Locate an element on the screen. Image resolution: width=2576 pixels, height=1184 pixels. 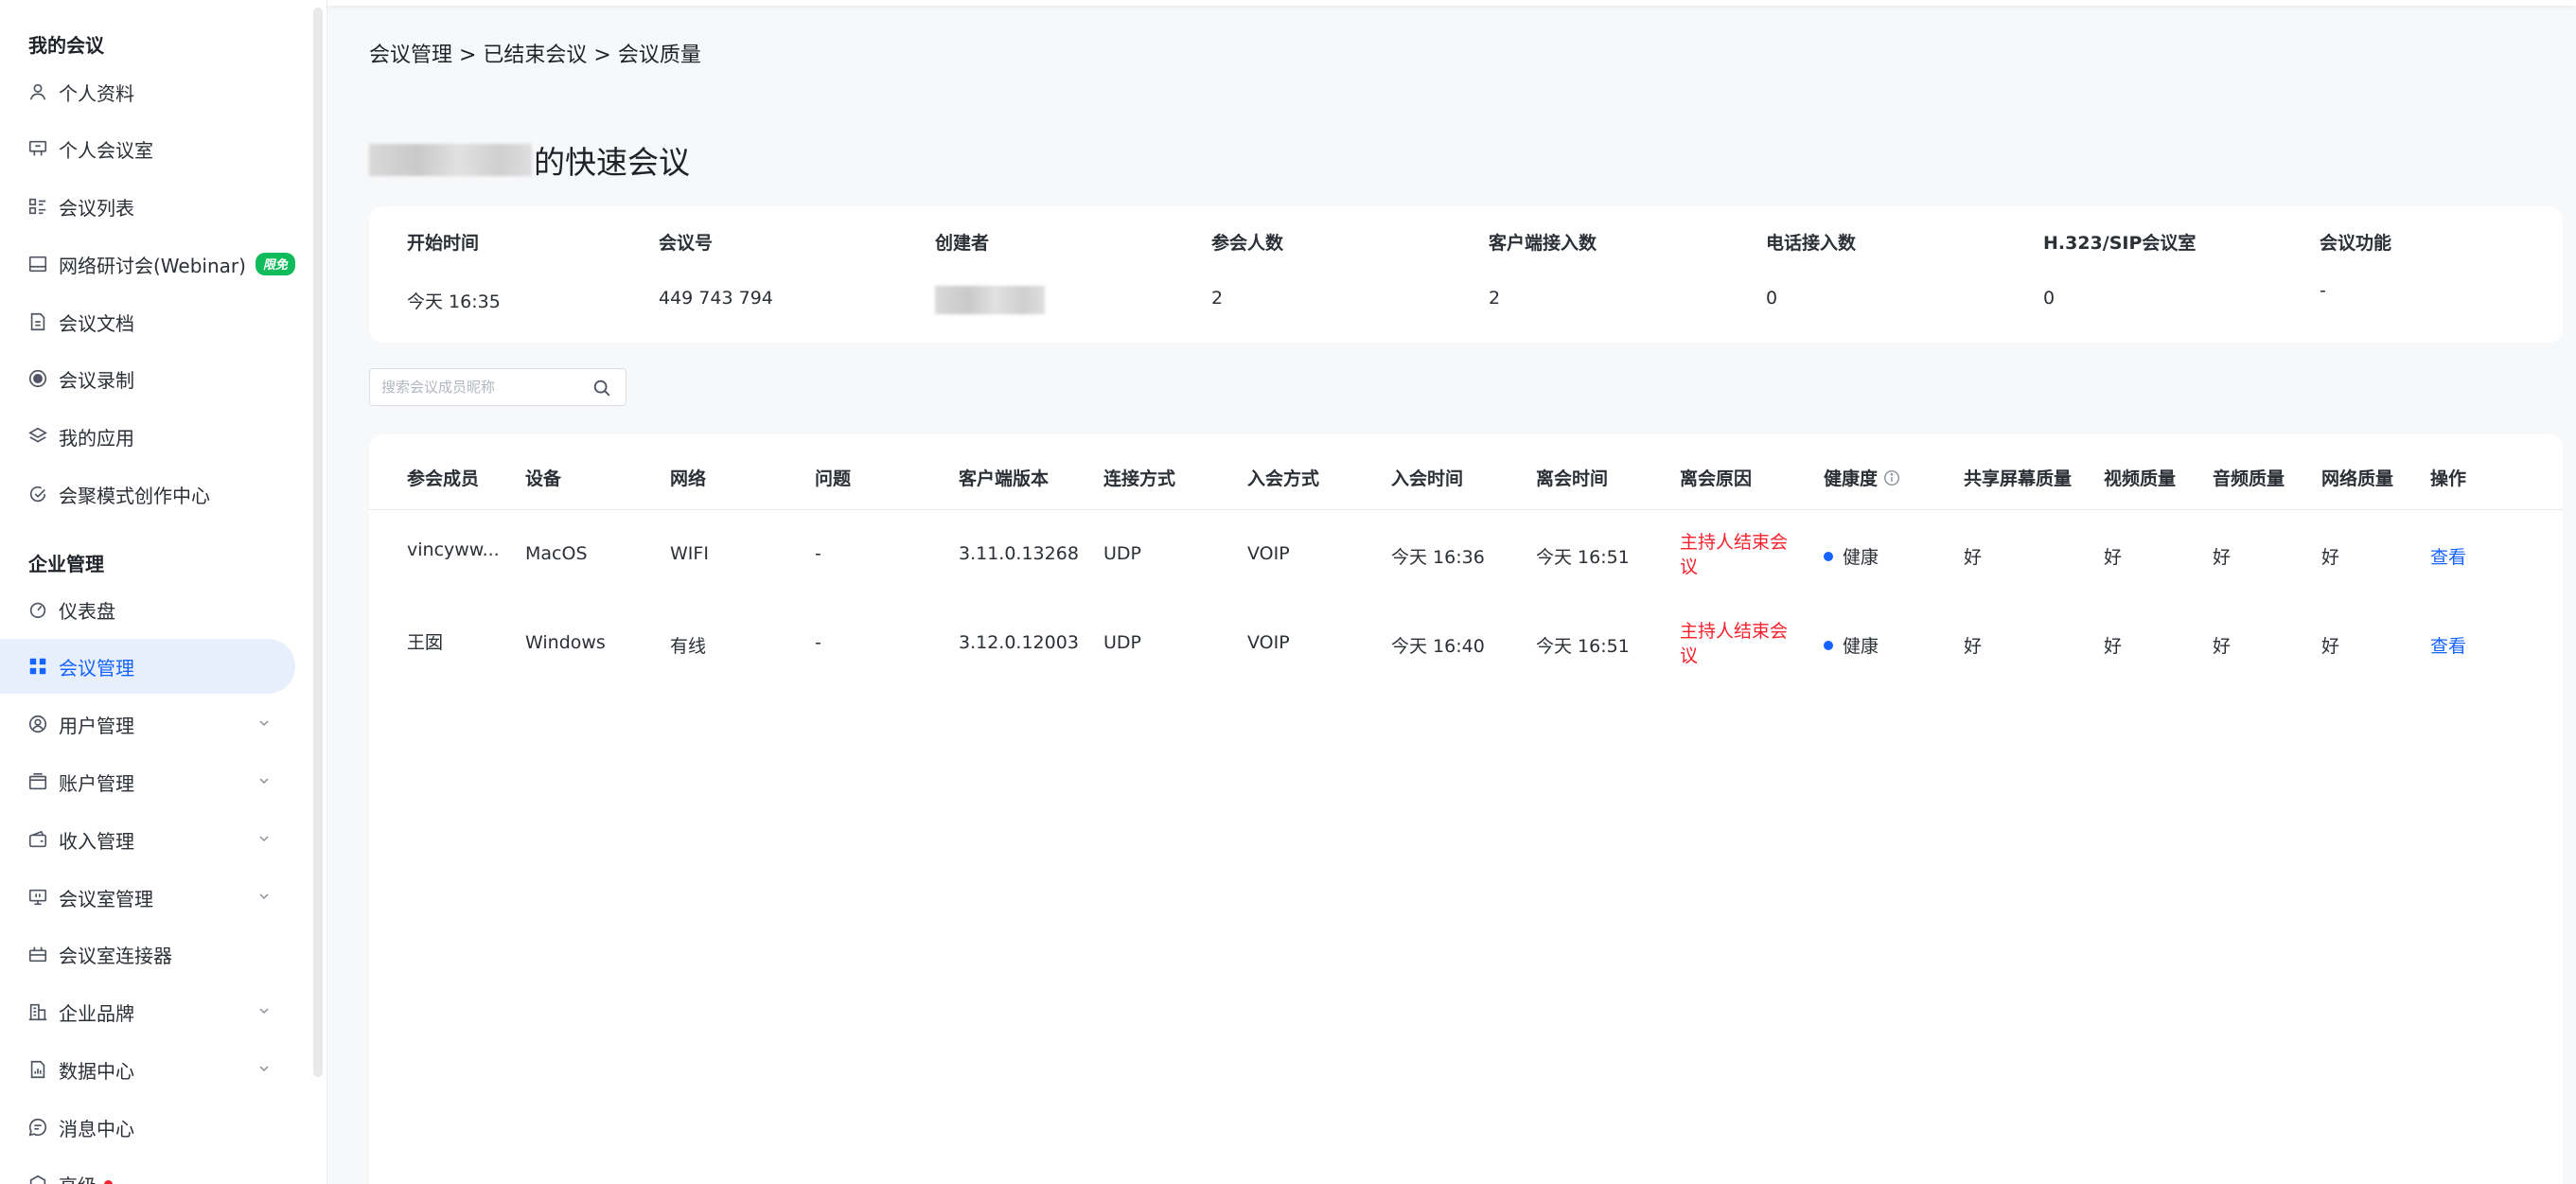
sidebar-item-dashboard: 仪表盘 is located at coordinates (147, 609).